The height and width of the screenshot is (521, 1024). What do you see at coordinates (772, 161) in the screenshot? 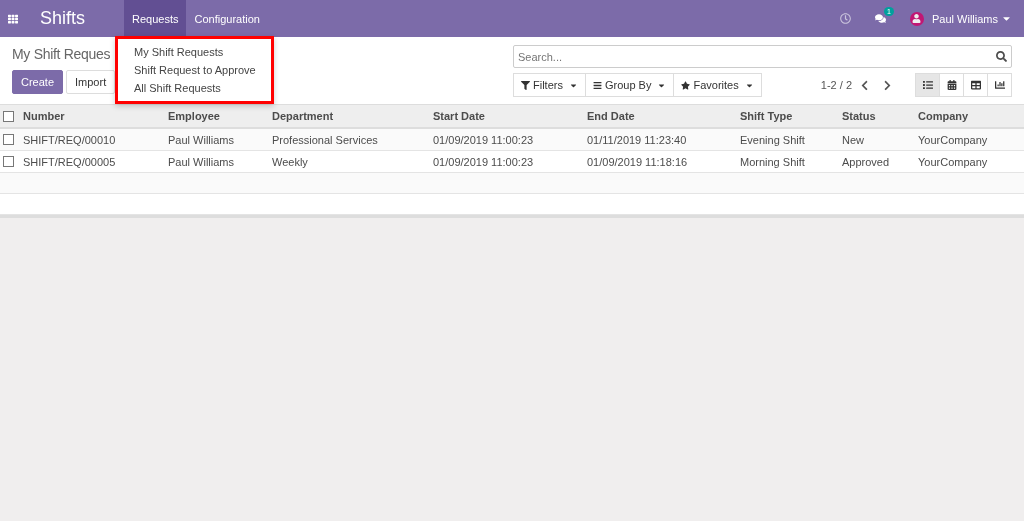
I see `table-cell-text: Morning Shift` at bounding box center [772, 161].